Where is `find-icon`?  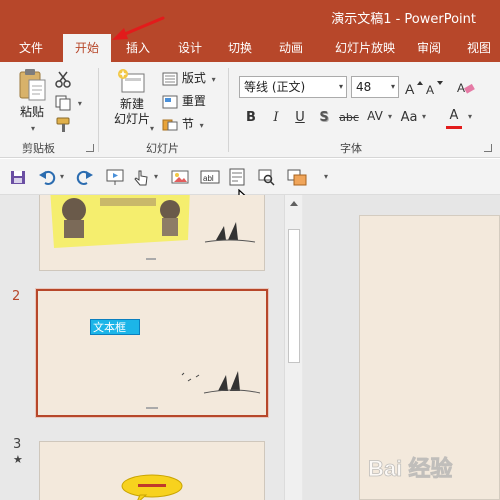
find-icon is located at coordinates (266, 177).